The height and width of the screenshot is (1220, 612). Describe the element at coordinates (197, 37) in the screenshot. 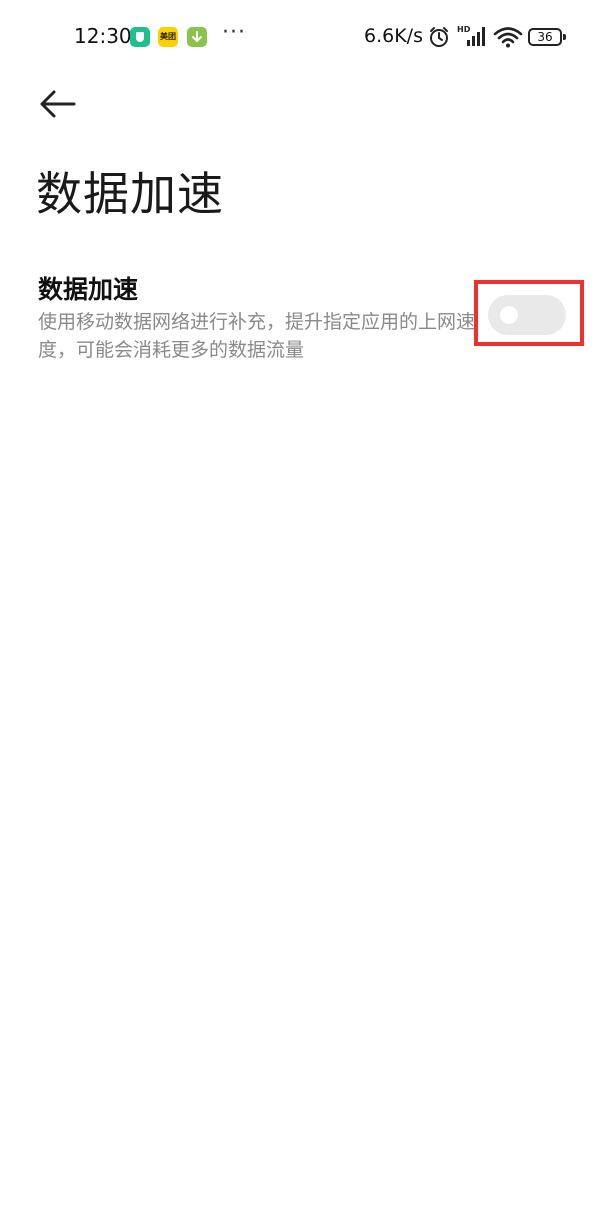

I see `download-app-icon` at that location.